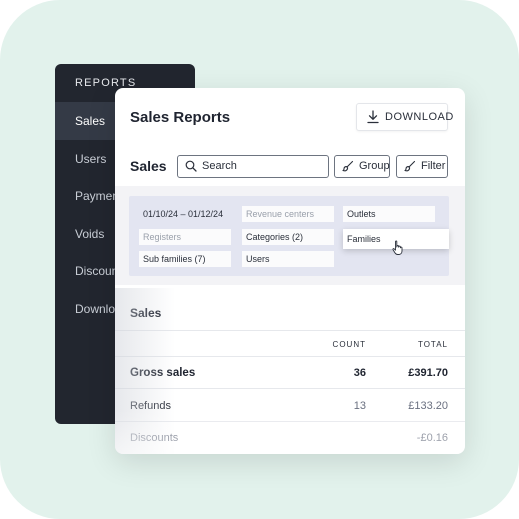  Describe the element at coordinates (428, 373) in the screenshot. I see `row-total: £391.70` at that location.